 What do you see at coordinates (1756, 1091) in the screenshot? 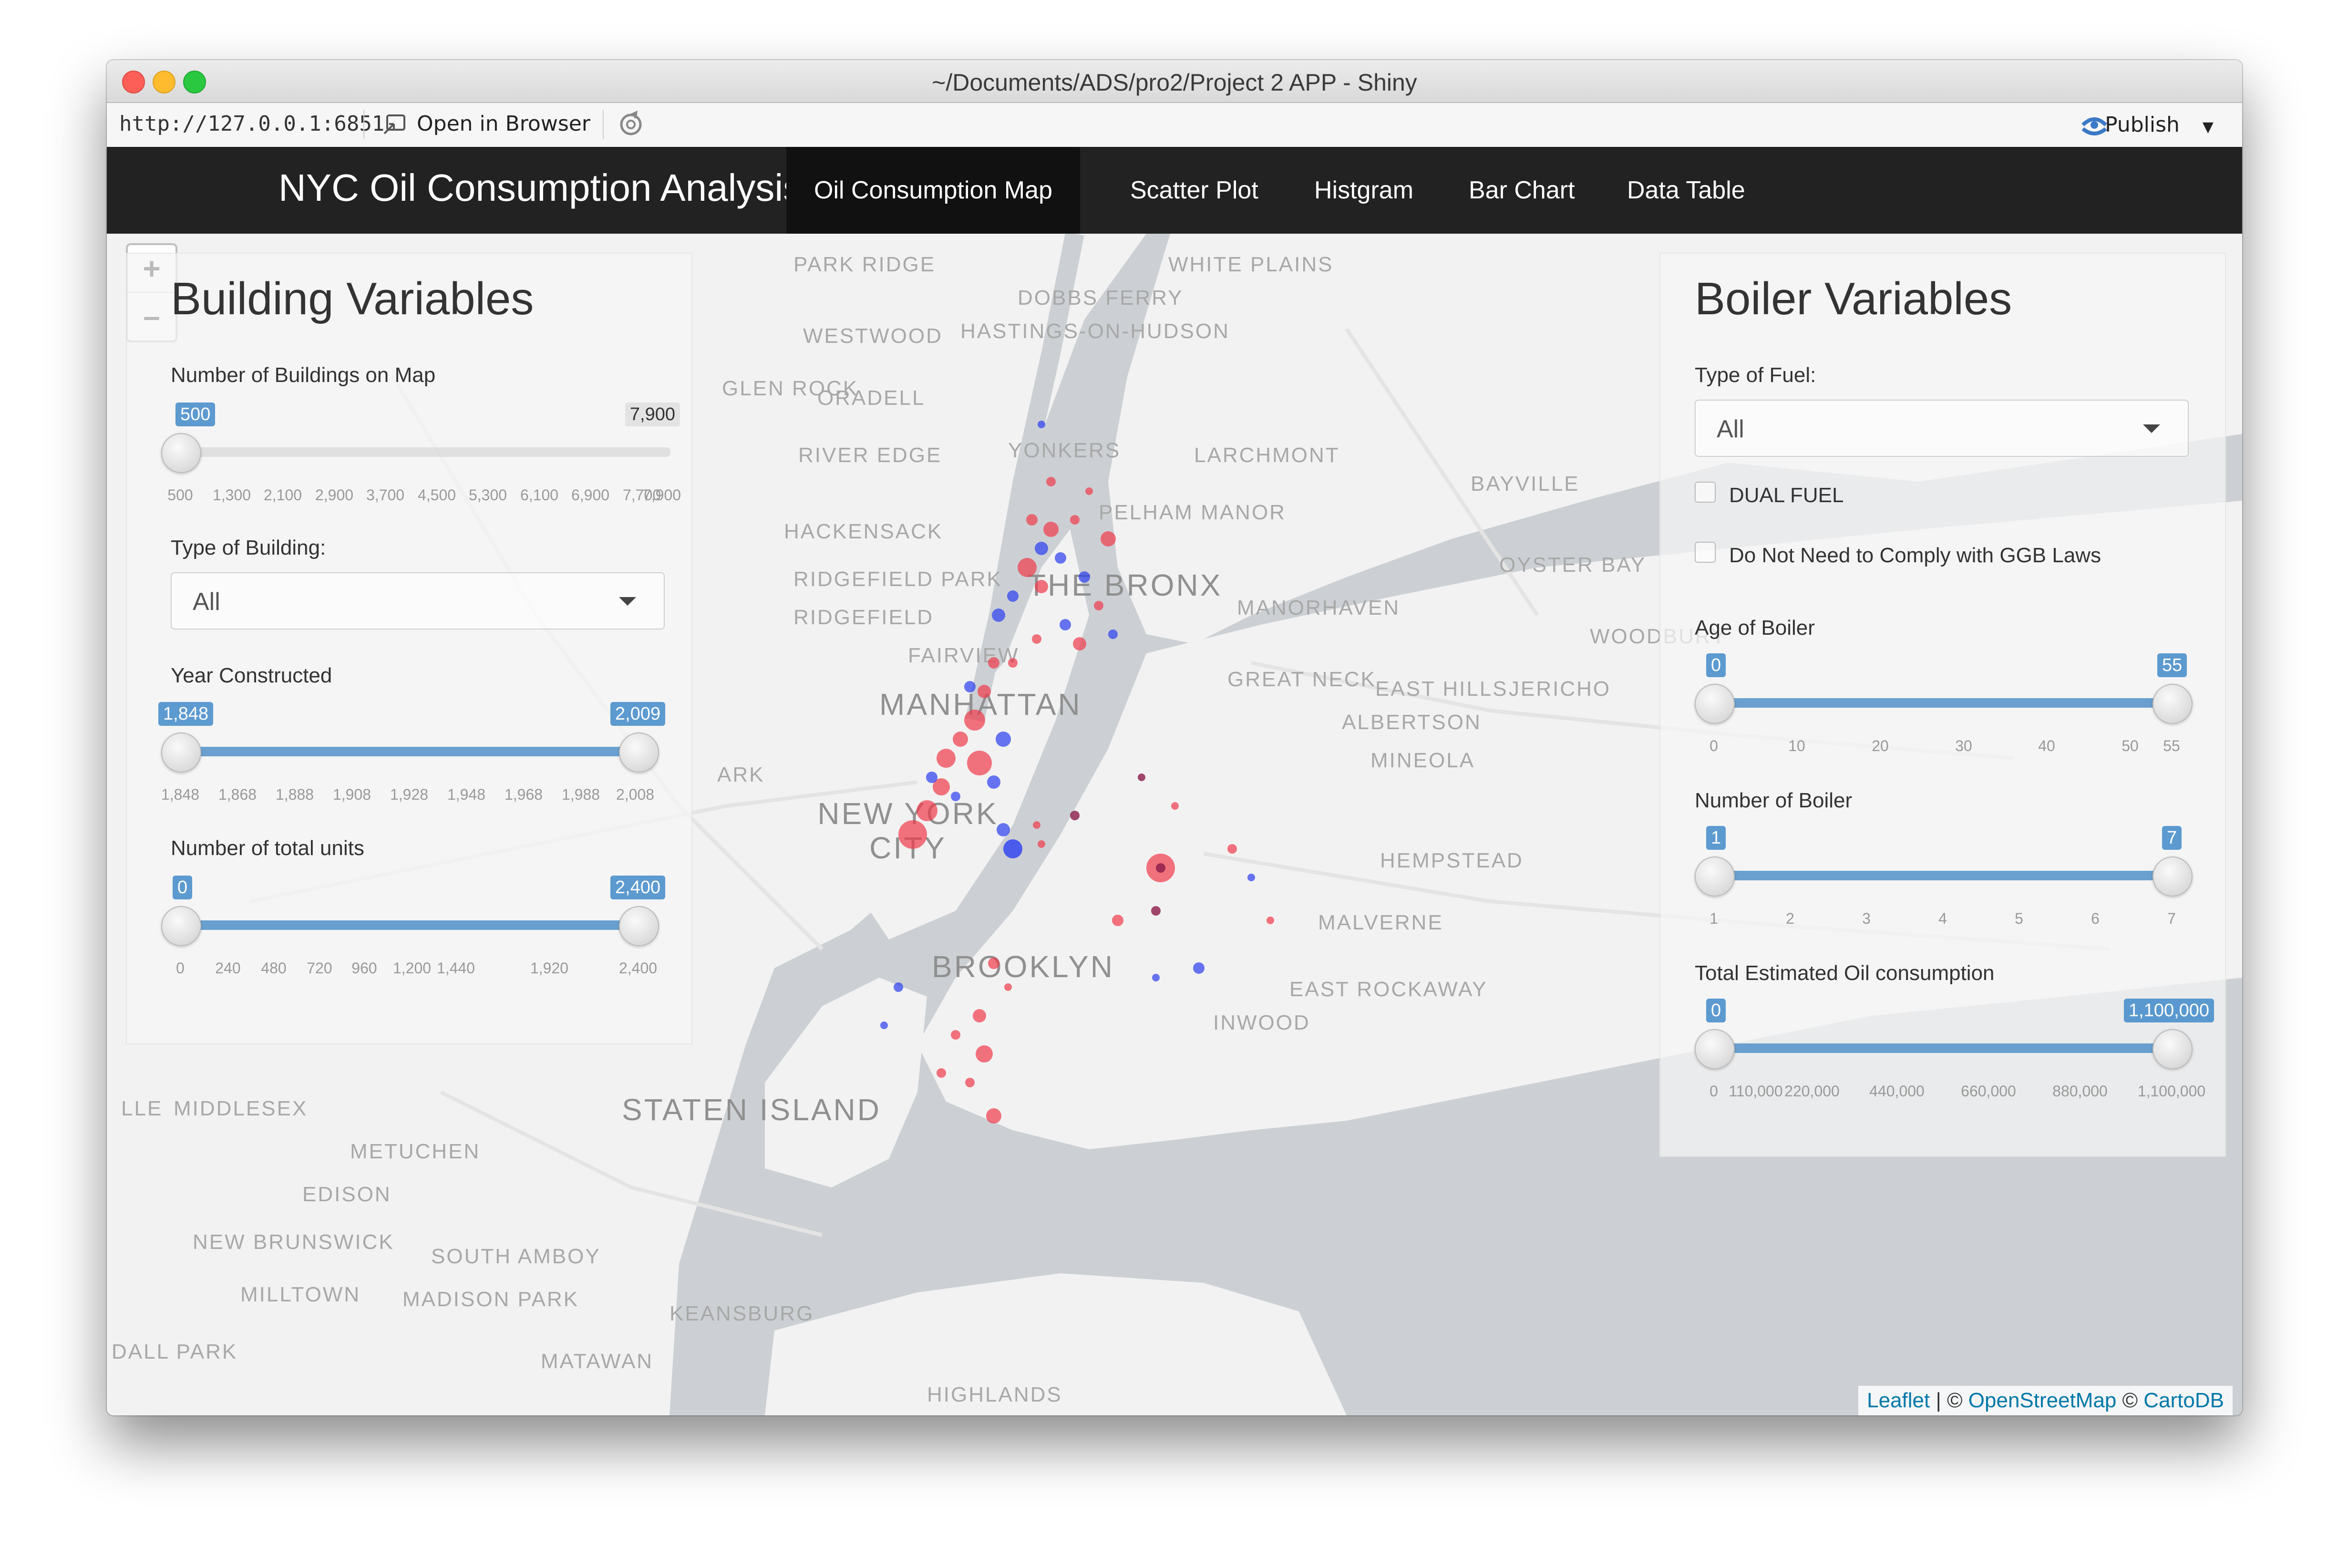
I see `tick-label: 110,000` at bounding box center [1756, 1091].